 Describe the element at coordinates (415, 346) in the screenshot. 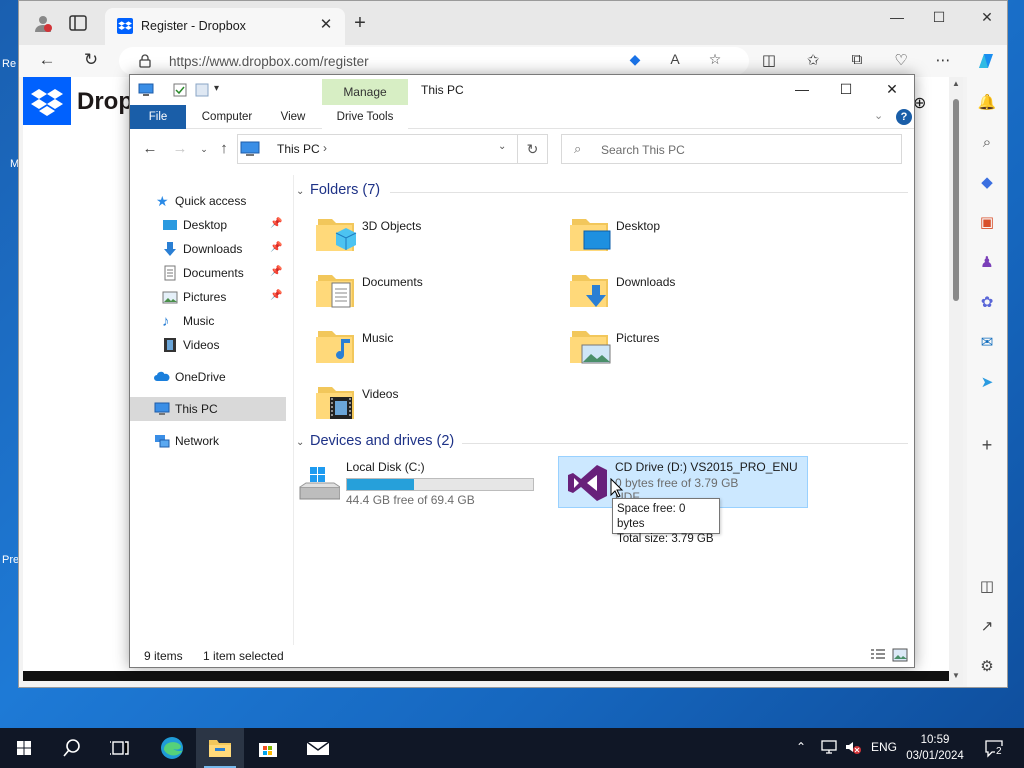

I see `folder-music: Music` at that location.